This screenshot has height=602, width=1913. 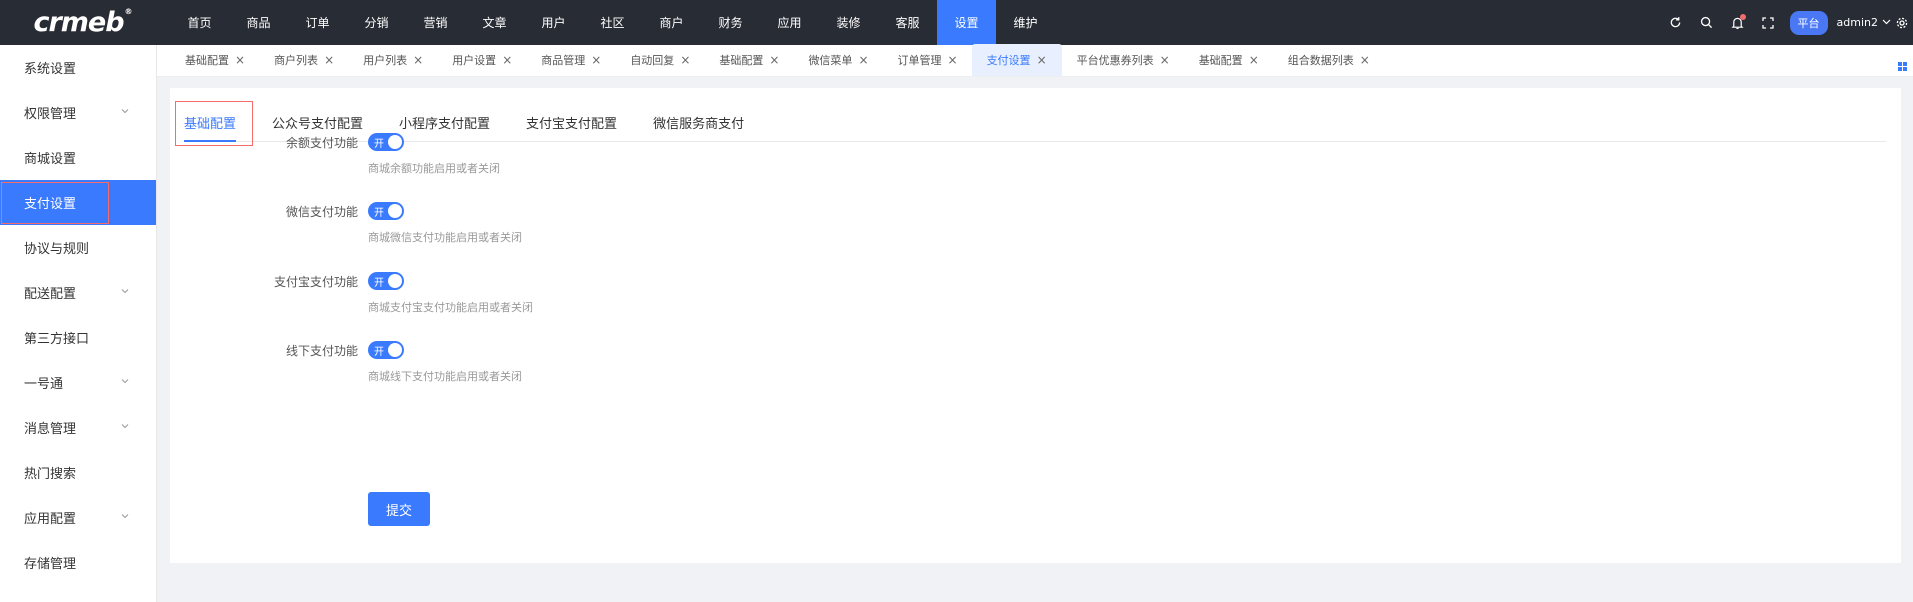 What do you see at coordinates (789, 22) in the screenshot?
I see `topnav-item: 应用` at bounding box center [789, 22].